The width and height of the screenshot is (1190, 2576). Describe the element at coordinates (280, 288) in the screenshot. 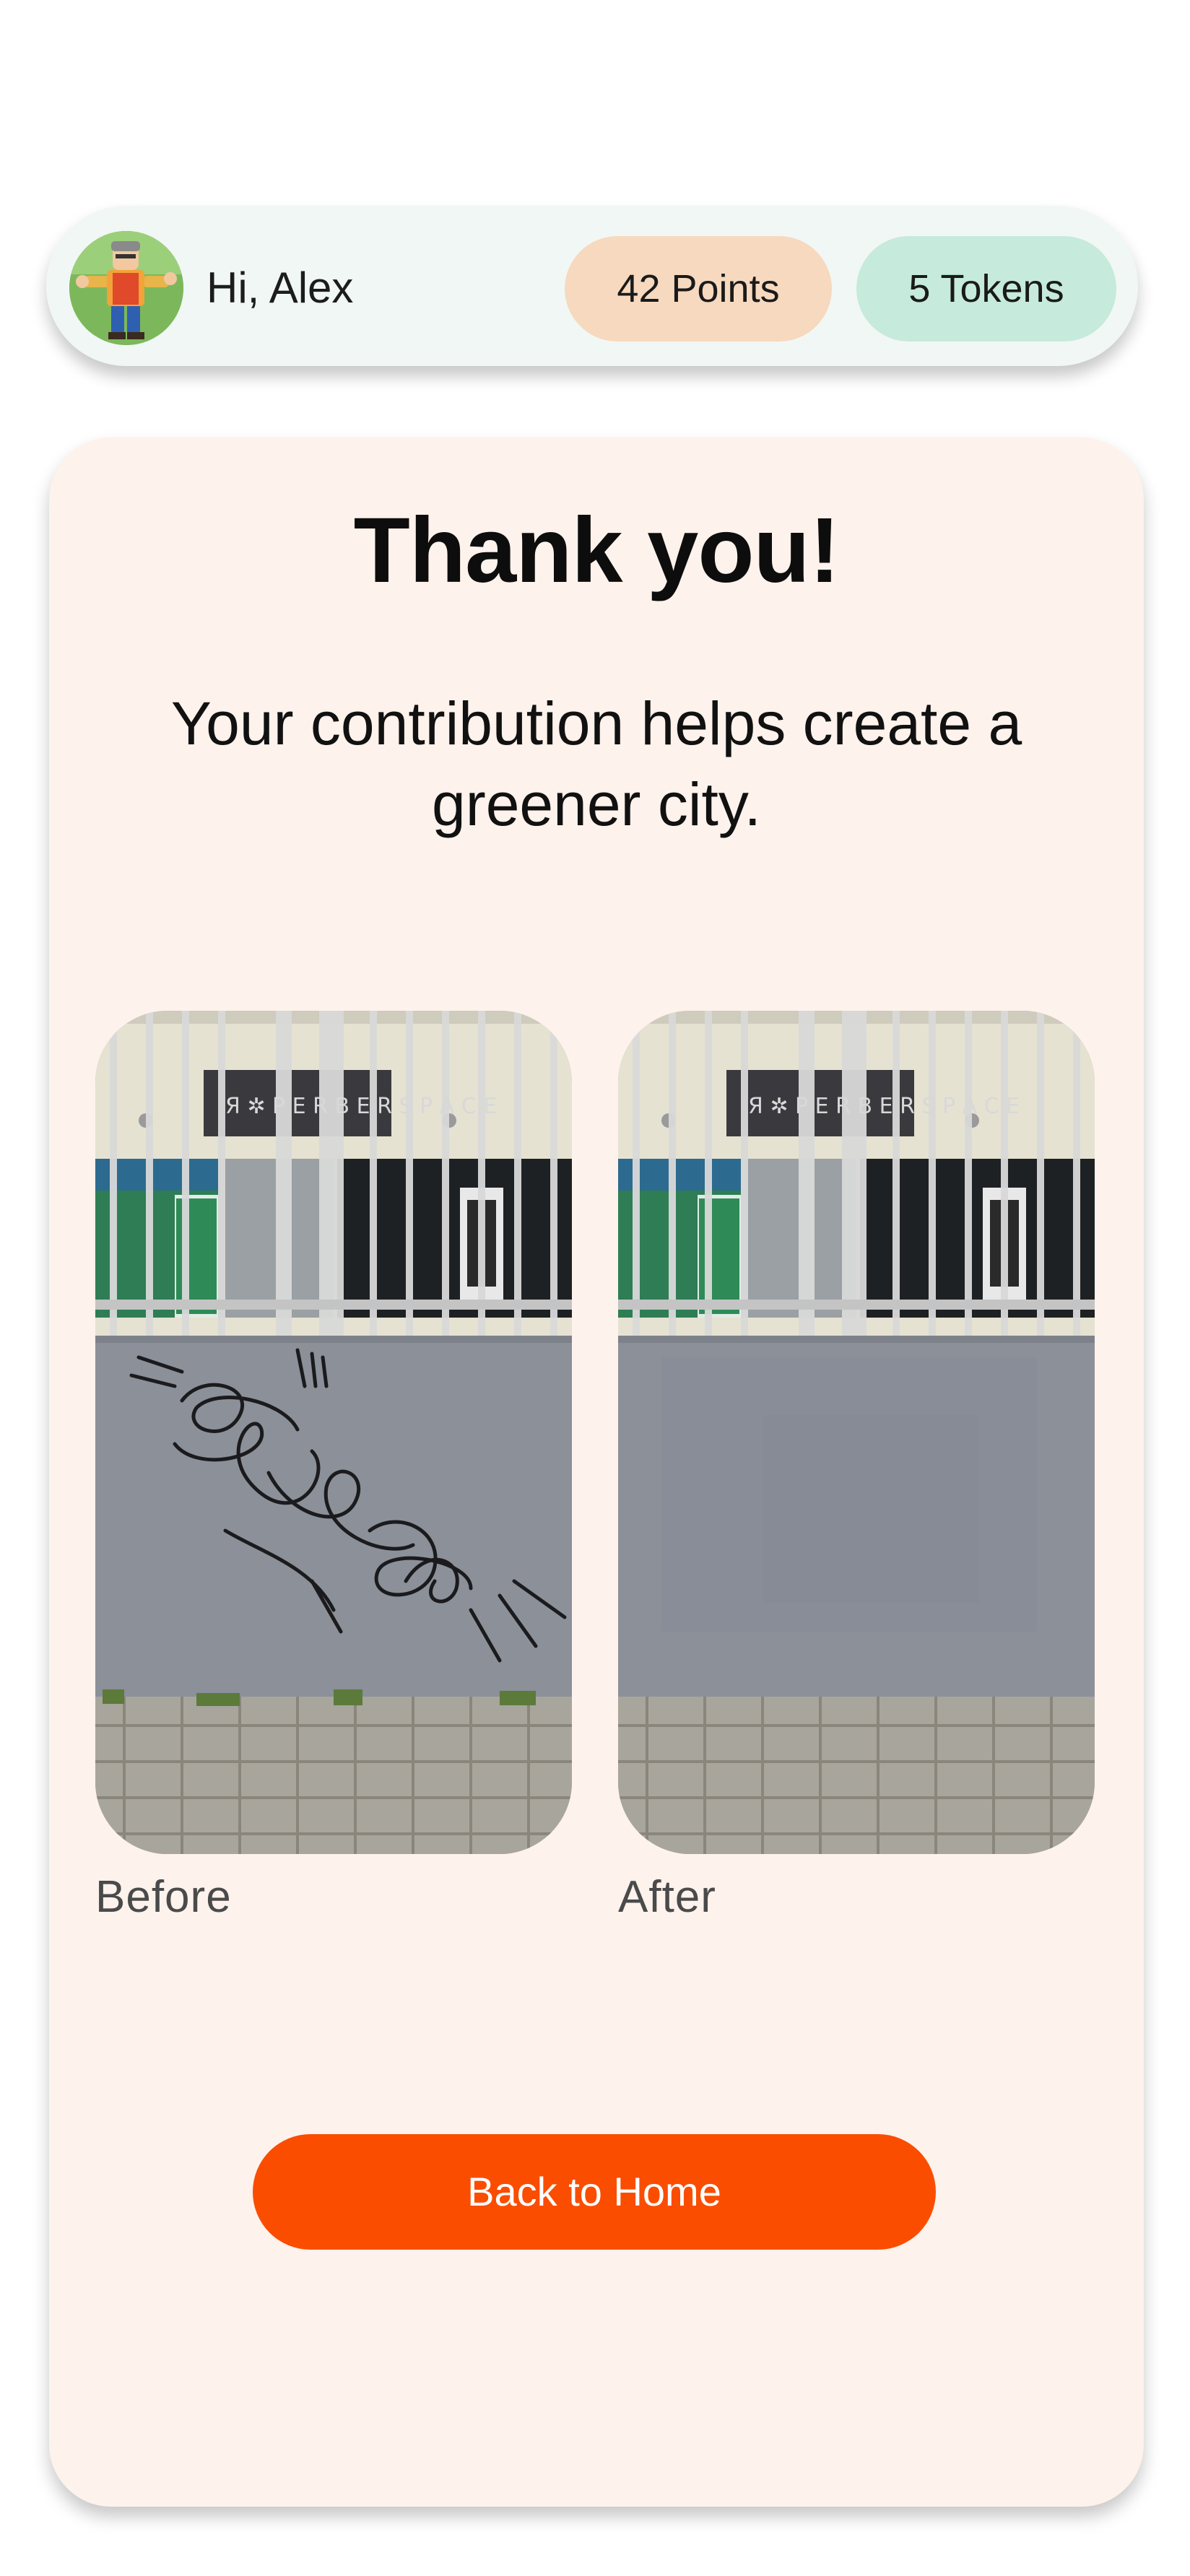

I see `greeting-text: Hi, Alex` at that location.